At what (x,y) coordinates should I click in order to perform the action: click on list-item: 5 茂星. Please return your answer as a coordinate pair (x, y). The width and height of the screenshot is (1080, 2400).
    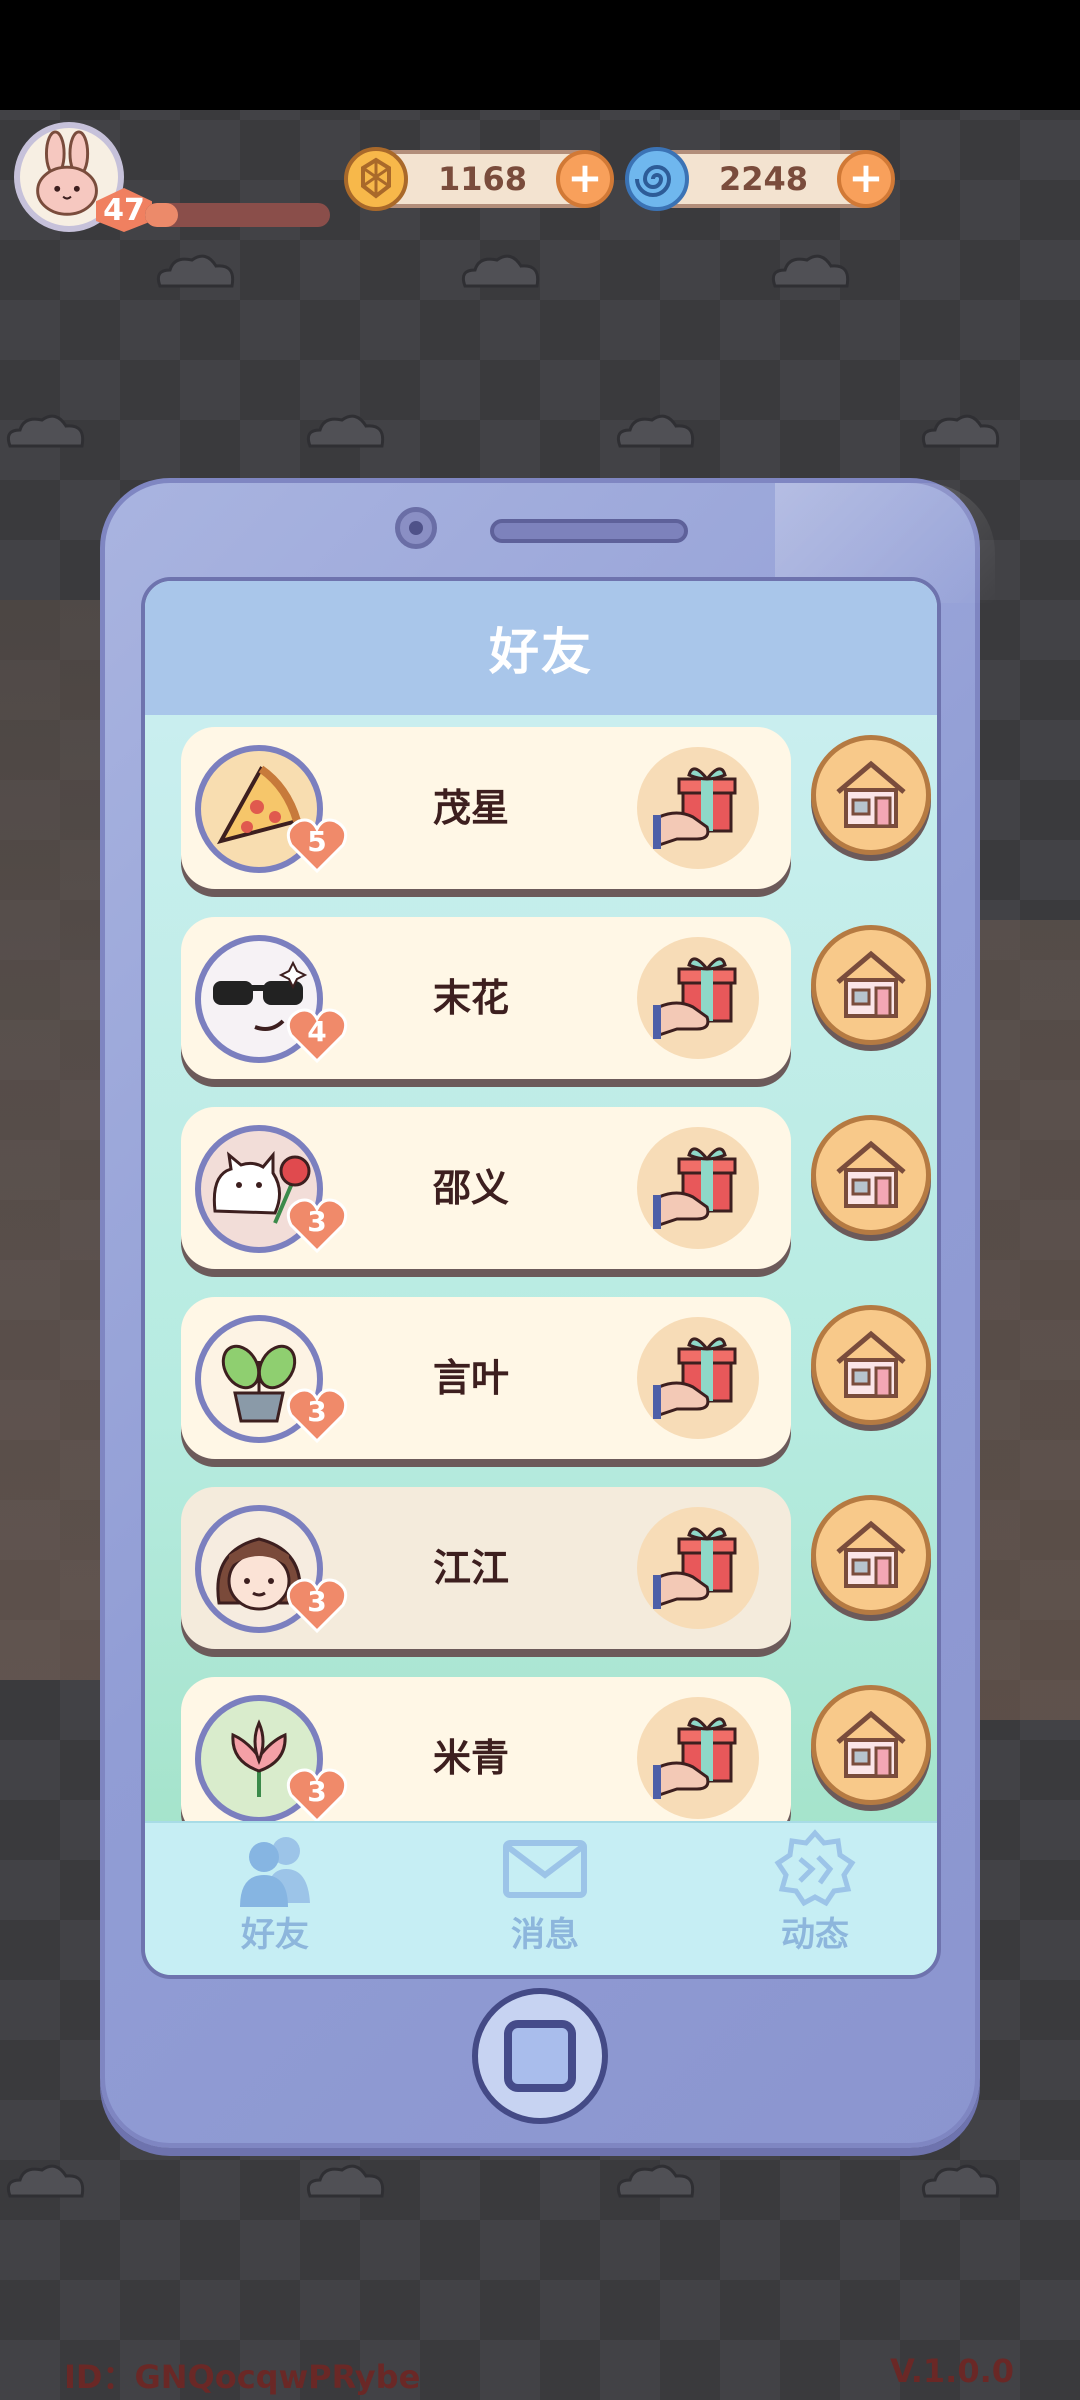
    Looking at the image, I should click on (541, 802).